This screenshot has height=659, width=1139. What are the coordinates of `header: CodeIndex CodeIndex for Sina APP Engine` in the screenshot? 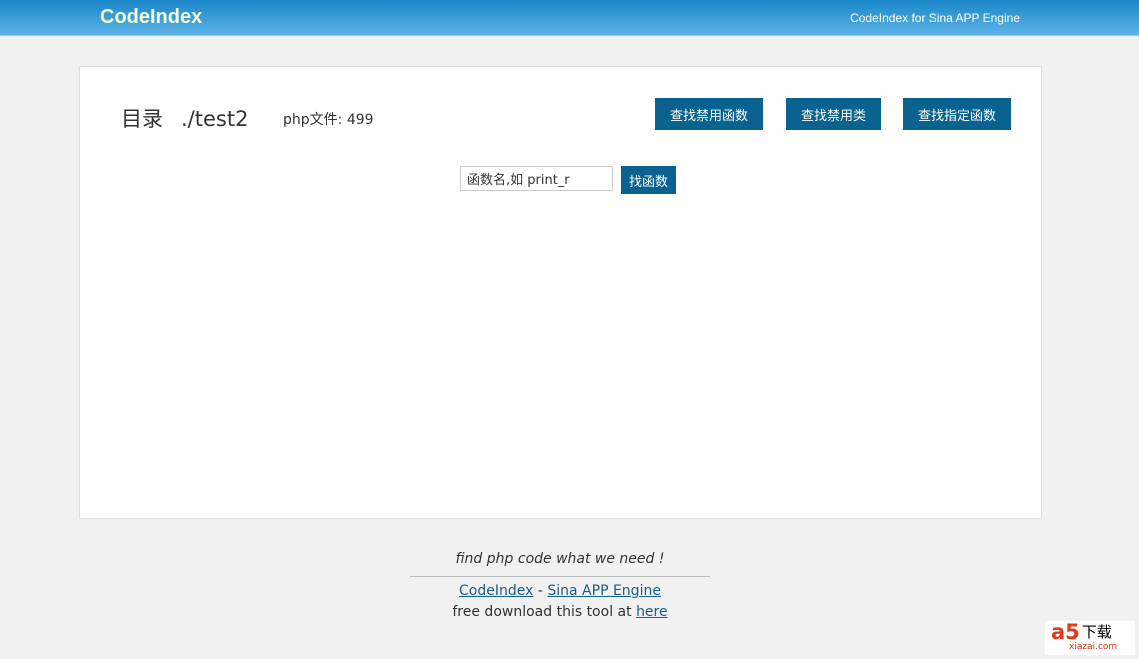 It's located at (569, 18).